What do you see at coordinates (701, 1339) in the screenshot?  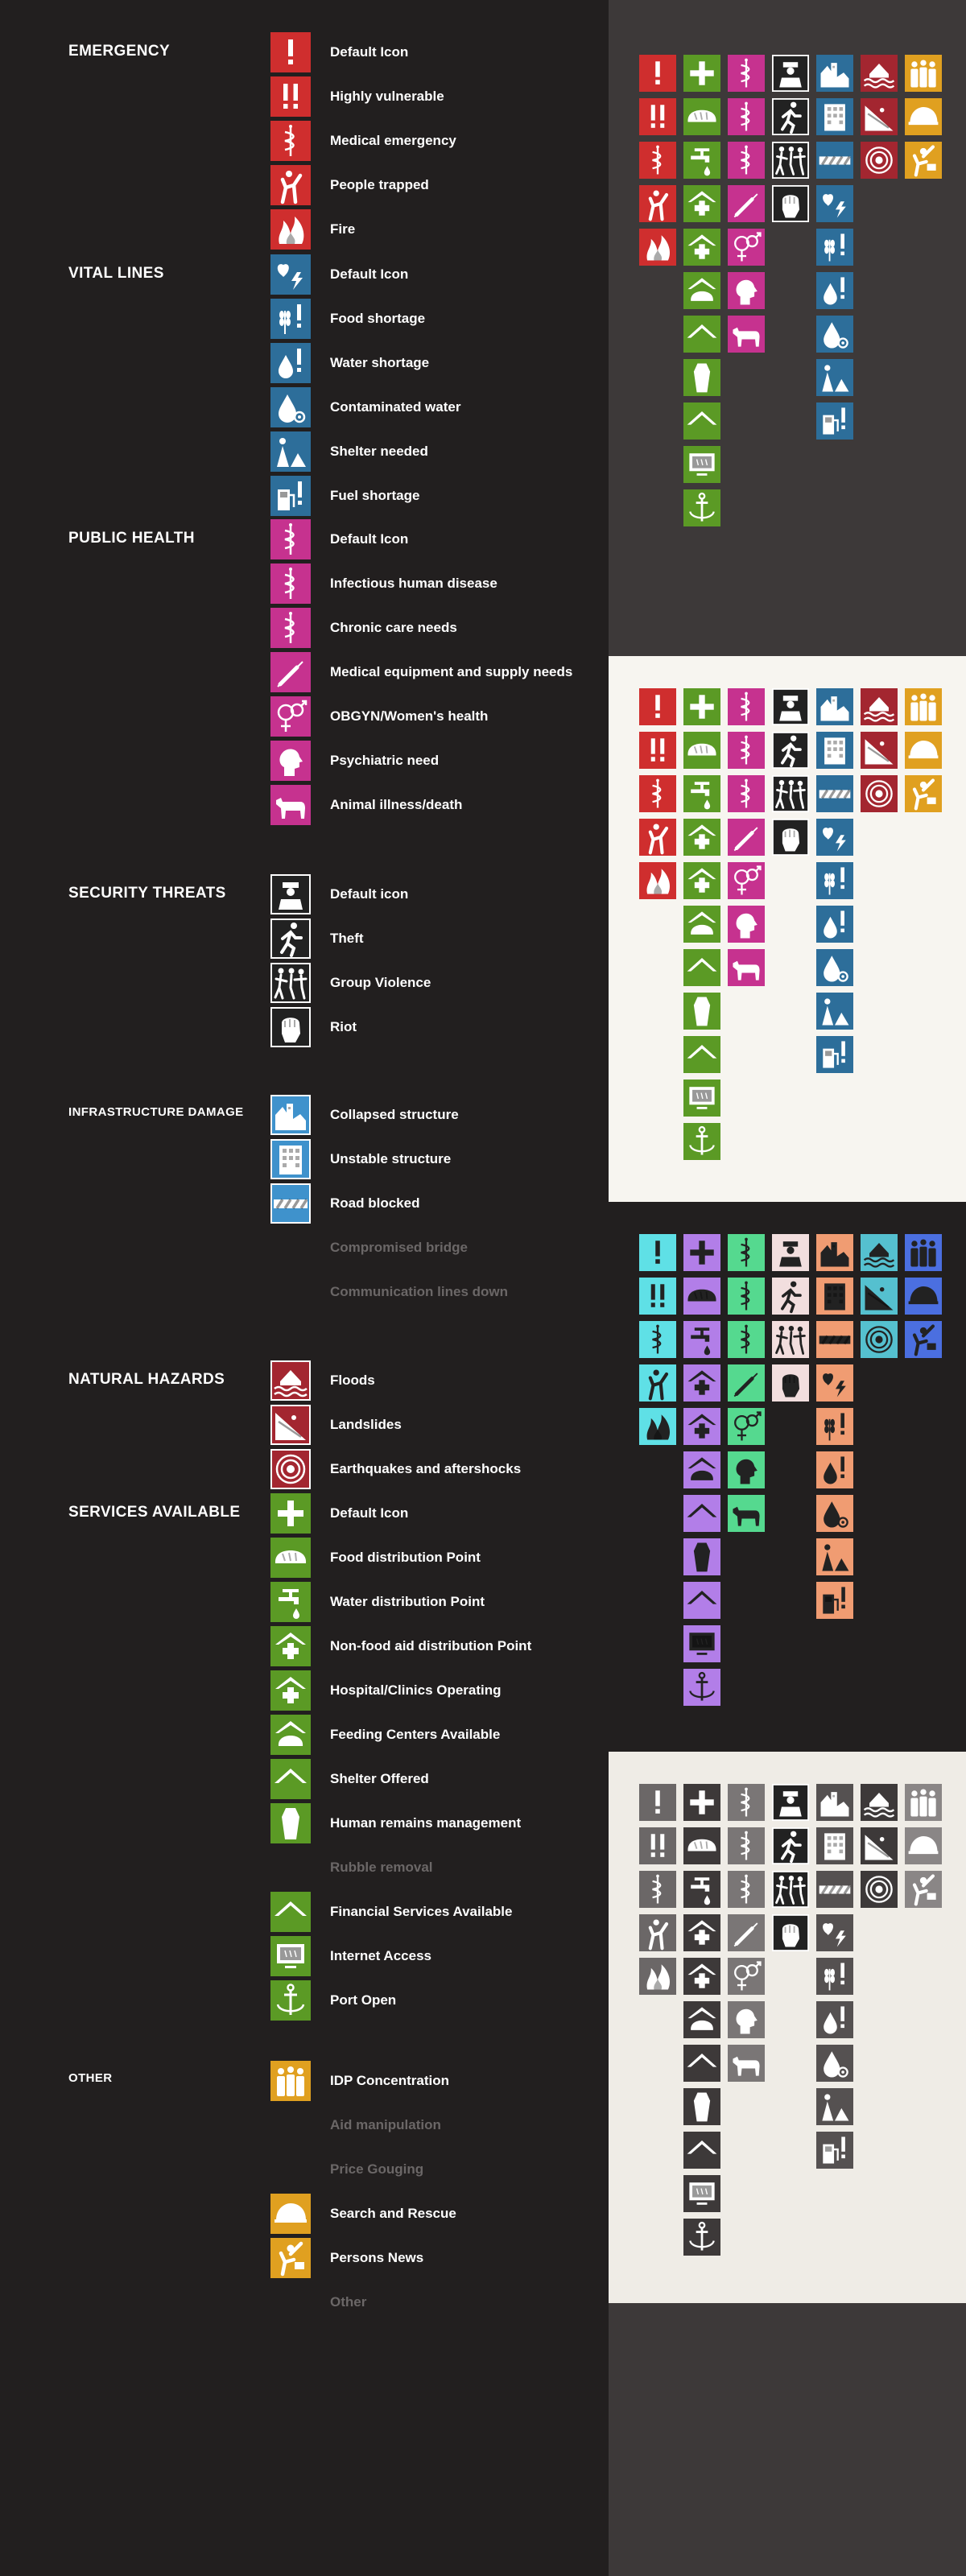 I see `faucet-icon` at bounding box center [701, 1339].